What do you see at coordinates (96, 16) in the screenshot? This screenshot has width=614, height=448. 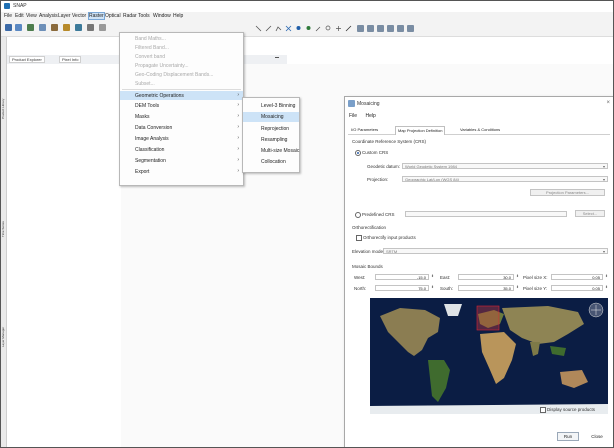 I see `menu-raster: Raster` at bounding box center [96, 16].